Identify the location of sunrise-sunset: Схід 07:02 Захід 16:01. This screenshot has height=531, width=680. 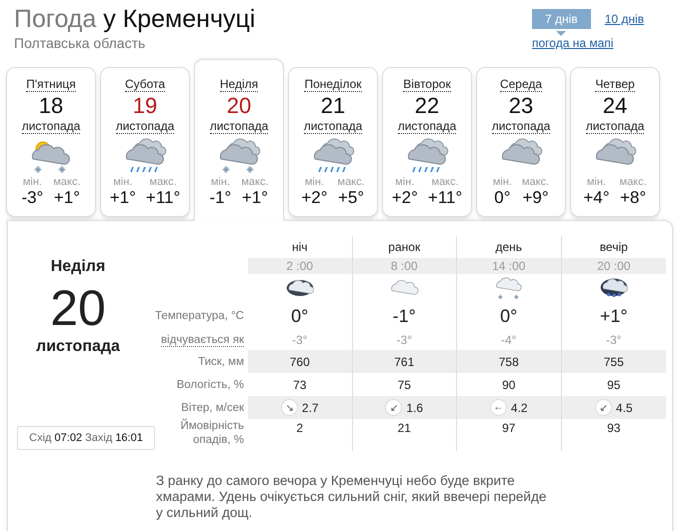
(86, 438).